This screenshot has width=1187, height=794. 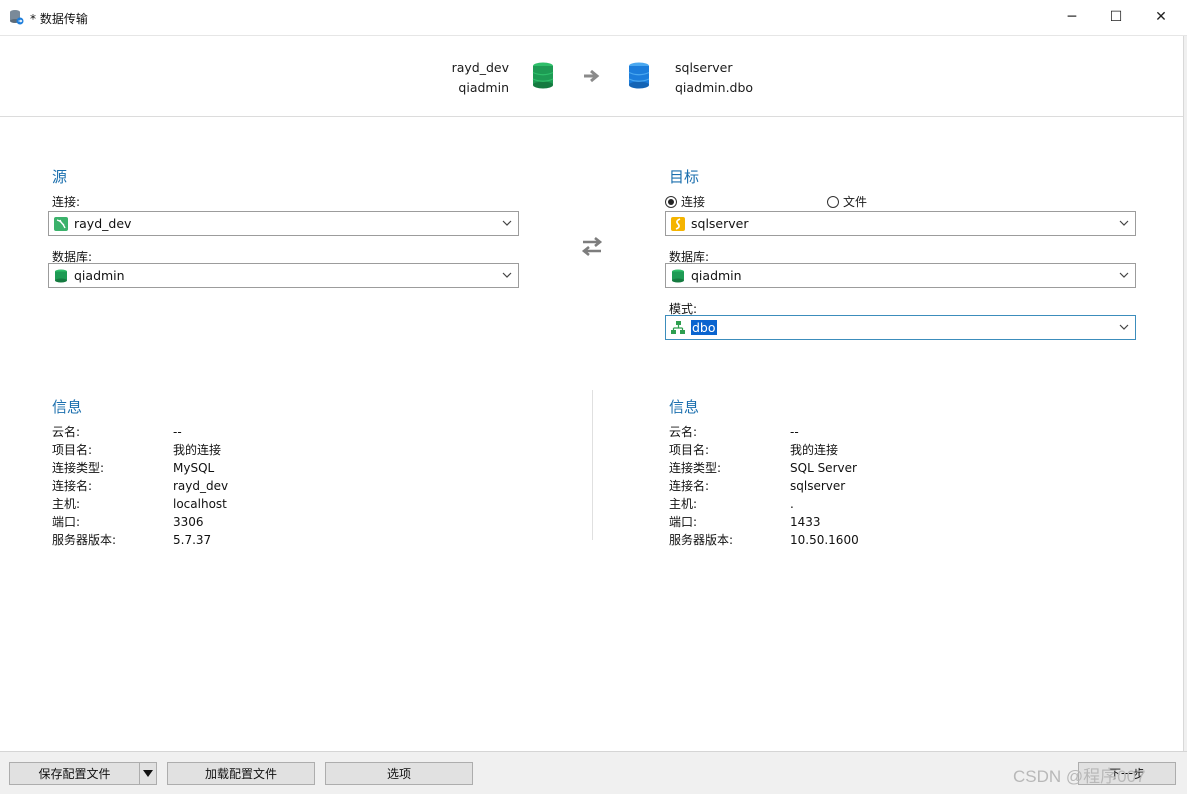 What do you see at coordinates (693, 202) in the screenshot?
I see `target-connection-radio-label: 连接` at bounding box center [693, 202].